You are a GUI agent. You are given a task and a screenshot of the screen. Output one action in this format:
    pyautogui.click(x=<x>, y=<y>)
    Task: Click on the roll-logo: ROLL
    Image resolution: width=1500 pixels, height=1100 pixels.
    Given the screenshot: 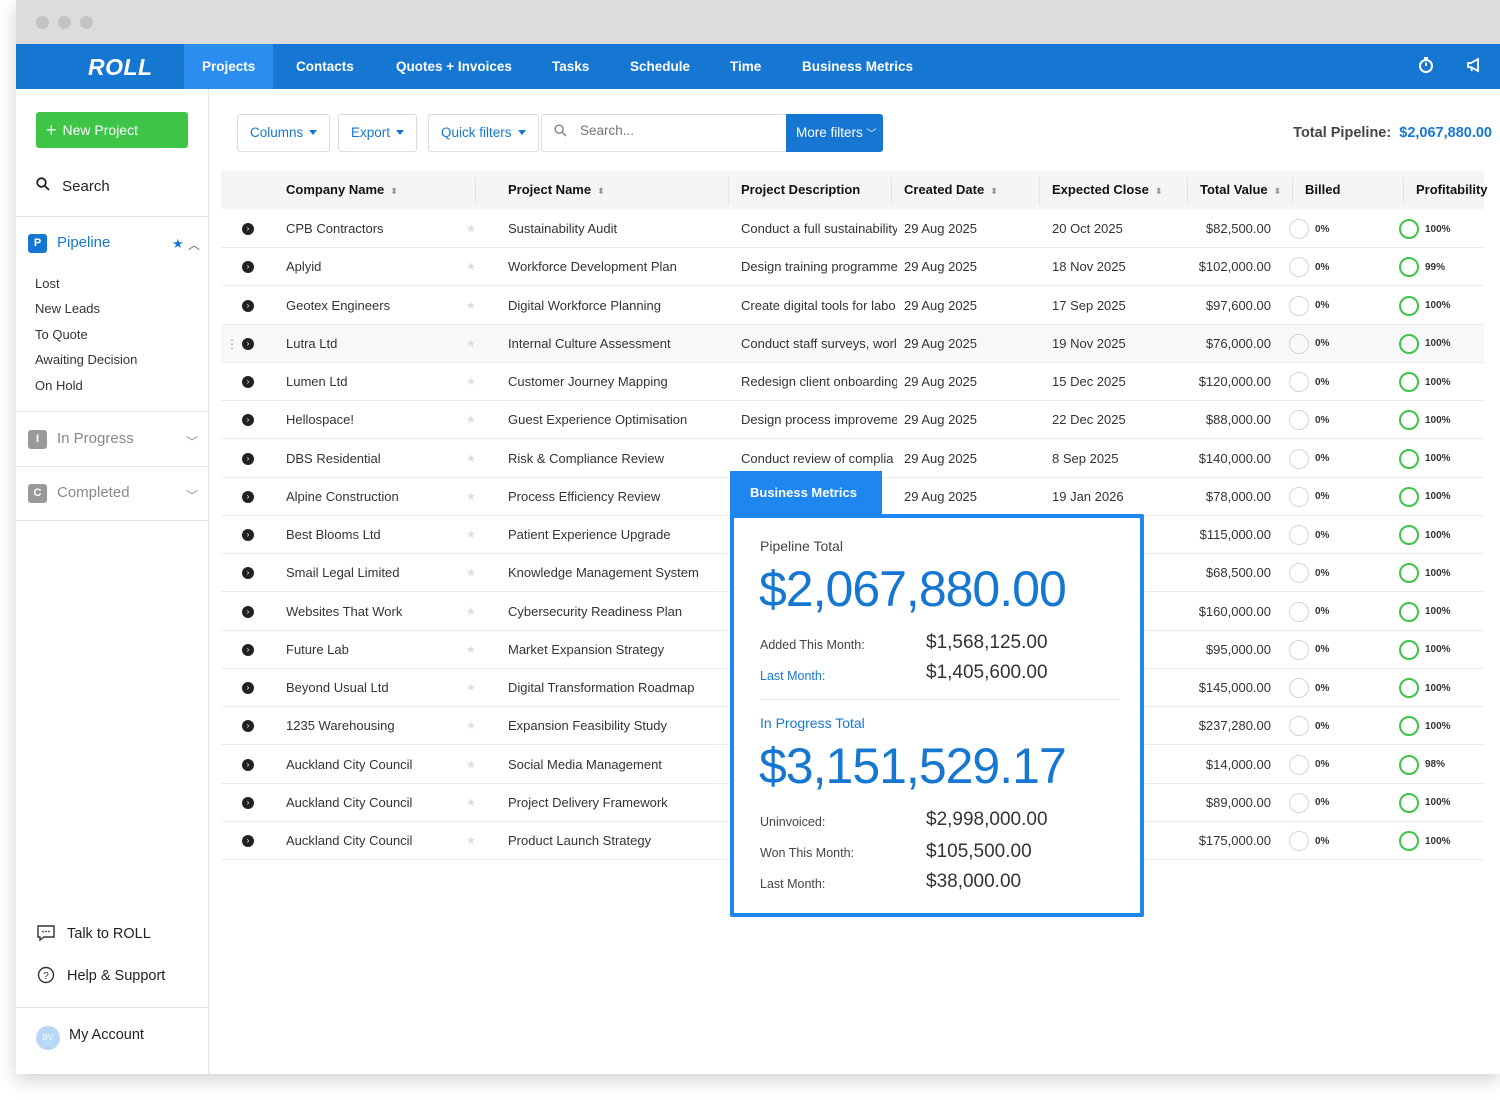 What is the action you would take?
    pyautogui.click(x=120, y=67)
    